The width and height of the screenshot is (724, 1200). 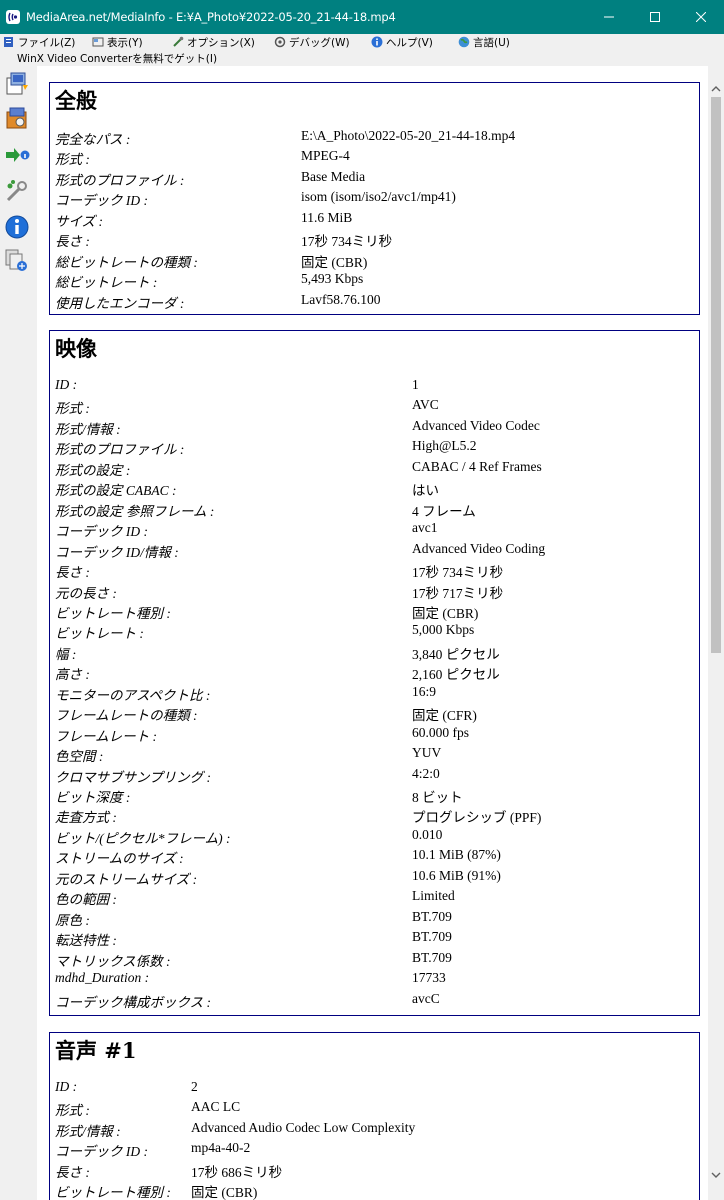 I want to click on property-label: mdhd_Duration :, so click(x=102, y=978).